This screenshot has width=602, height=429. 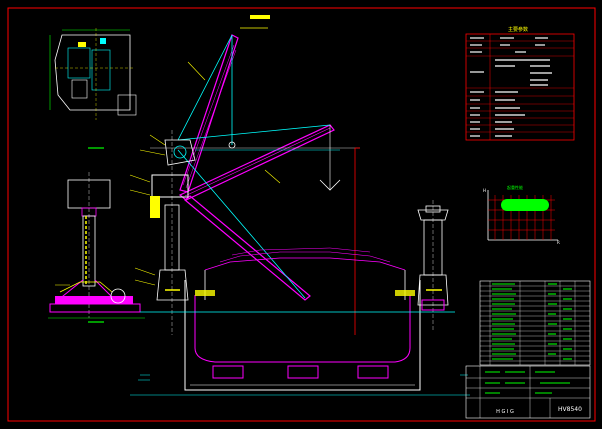 What do you see at coordinates (96, 247) in the screenshot?
I see `side-elevation` at bounding box center [96, 247].